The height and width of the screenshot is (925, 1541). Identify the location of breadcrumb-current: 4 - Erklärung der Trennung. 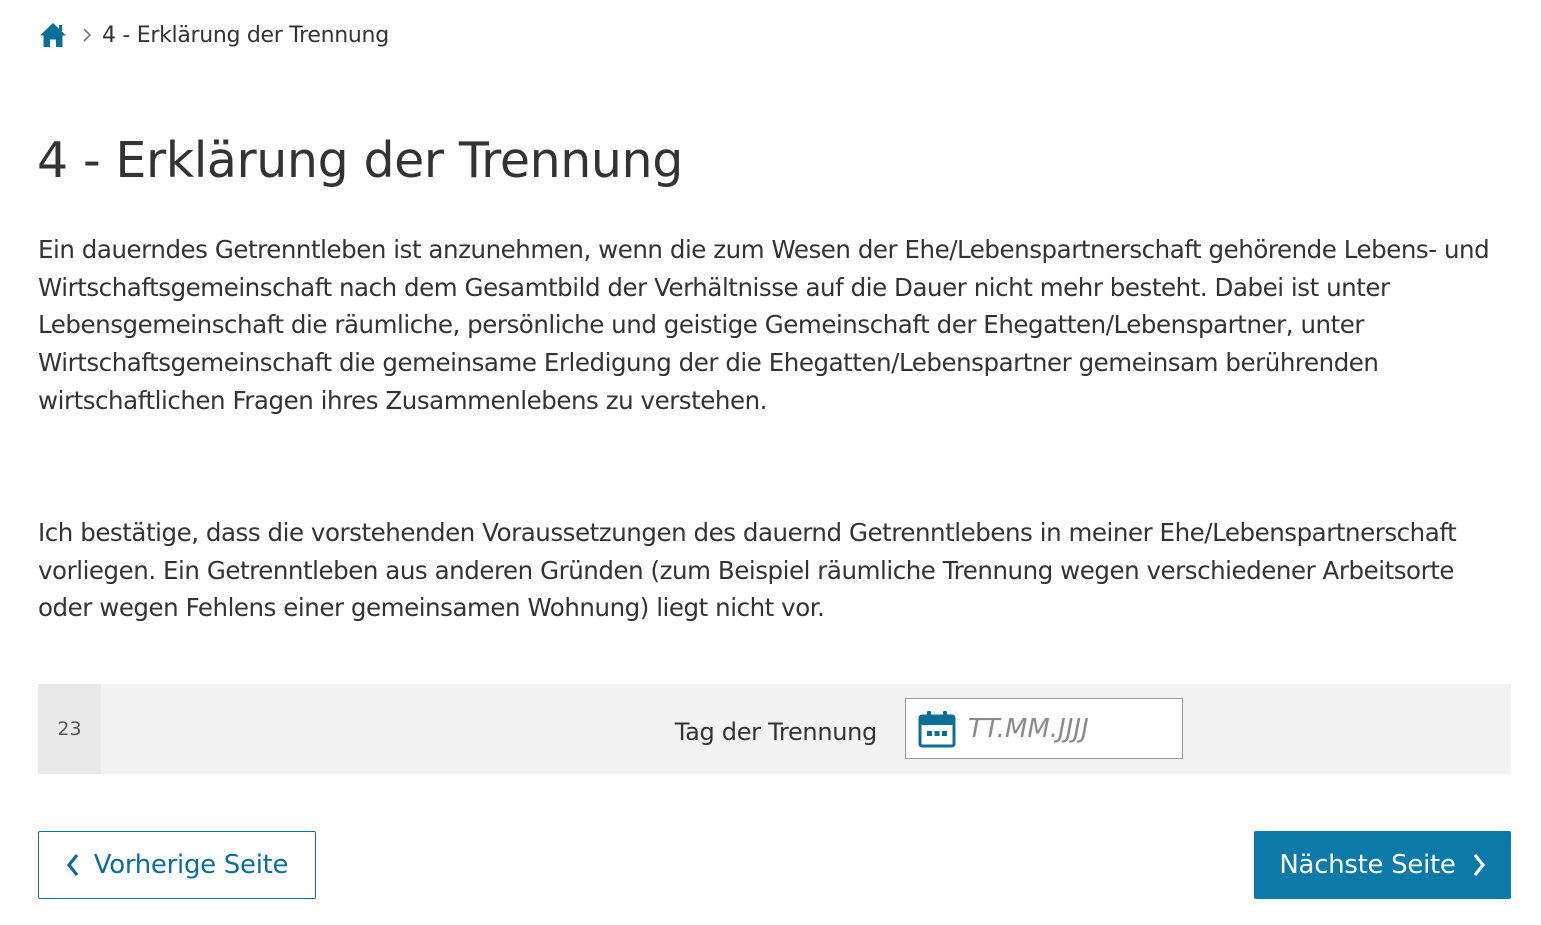
(245, 35).